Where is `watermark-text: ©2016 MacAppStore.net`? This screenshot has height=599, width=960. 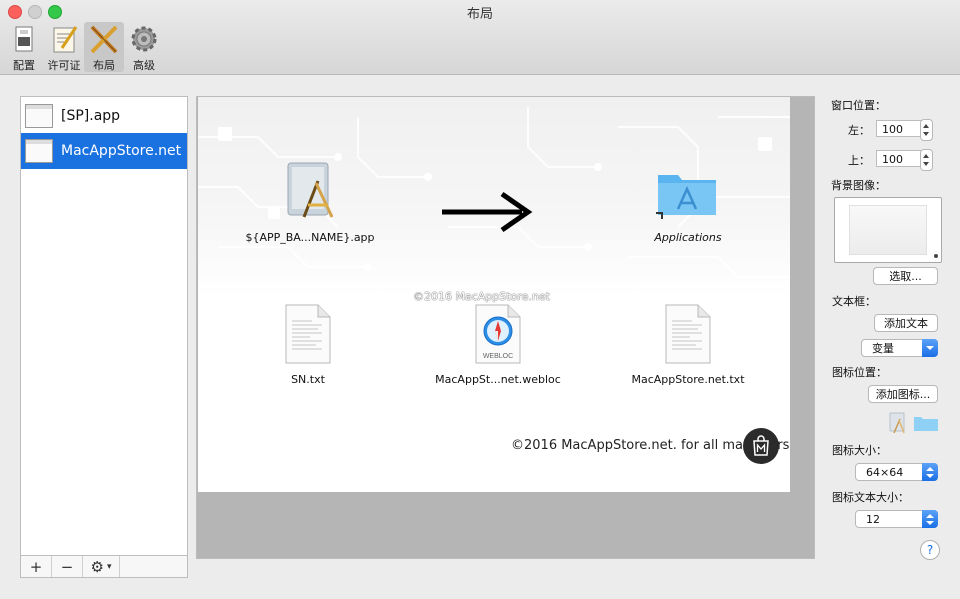
watermark-text: ©2016 MacAppStore.net is located at coordinates (481, 296).